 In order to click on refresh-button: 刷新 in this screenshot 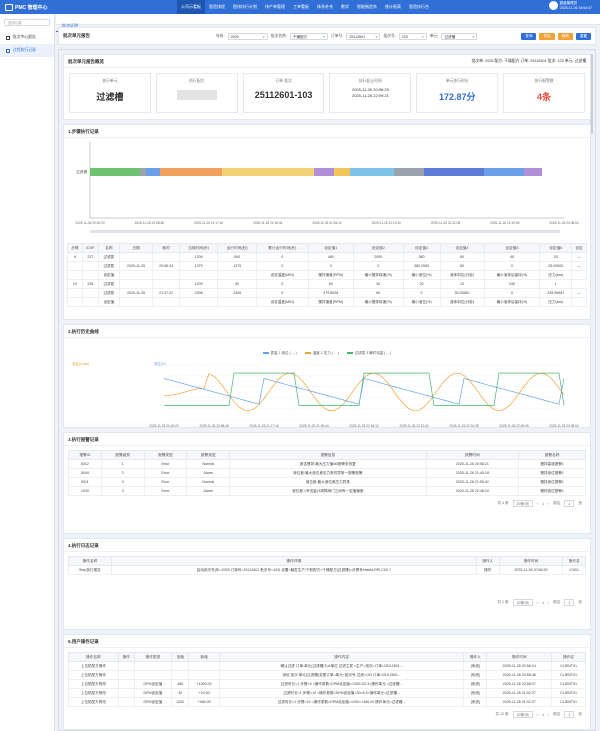, I will do `click(565, 36)`.